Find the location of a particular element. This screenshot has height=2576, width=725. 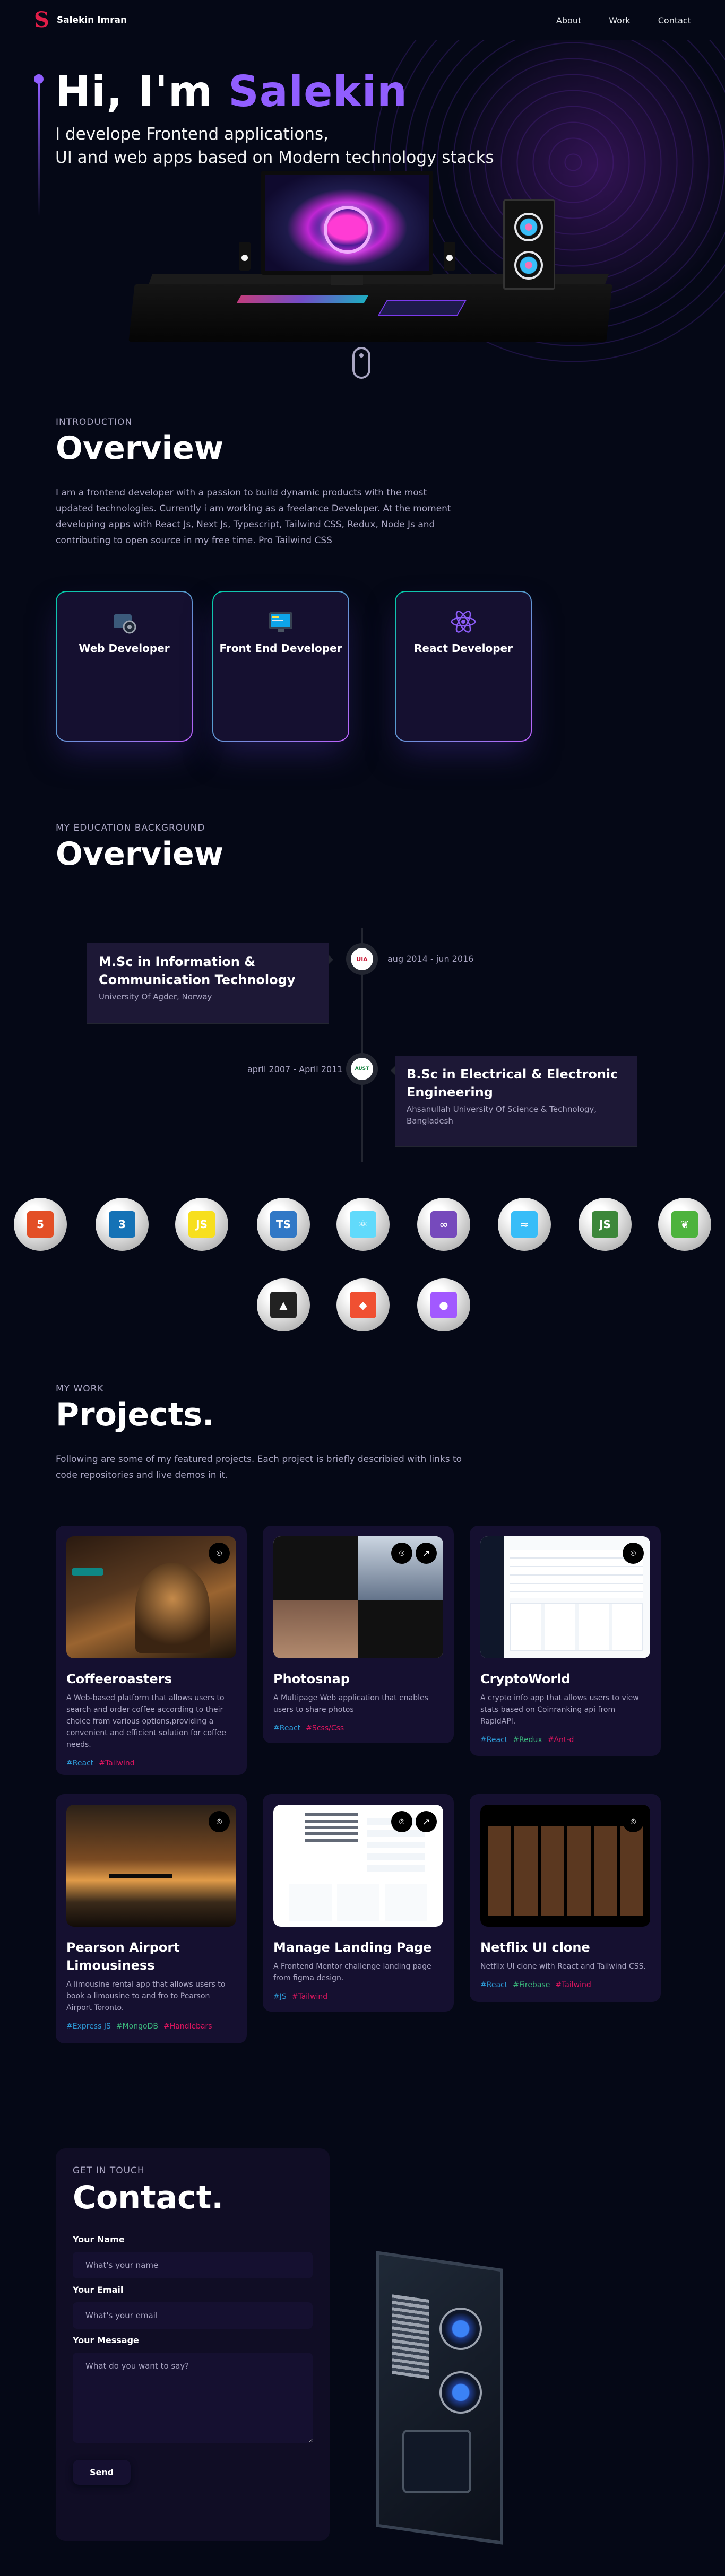

logo-link: S Salekin Imran is located at coordinates (81, 20).